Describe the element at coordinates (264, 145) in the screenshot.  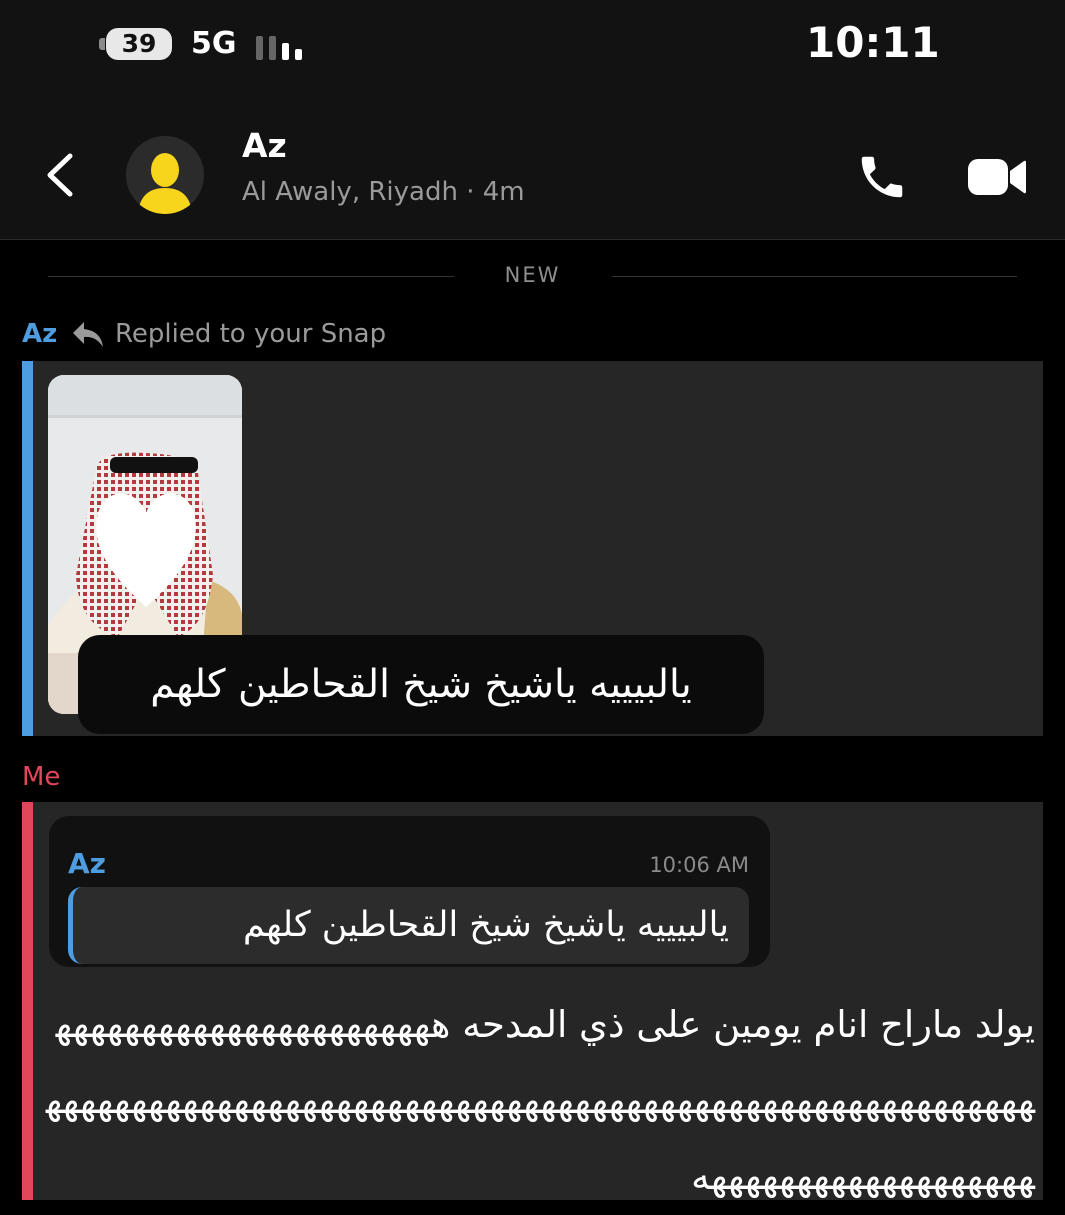
I see `contact-name: Az` at that location.